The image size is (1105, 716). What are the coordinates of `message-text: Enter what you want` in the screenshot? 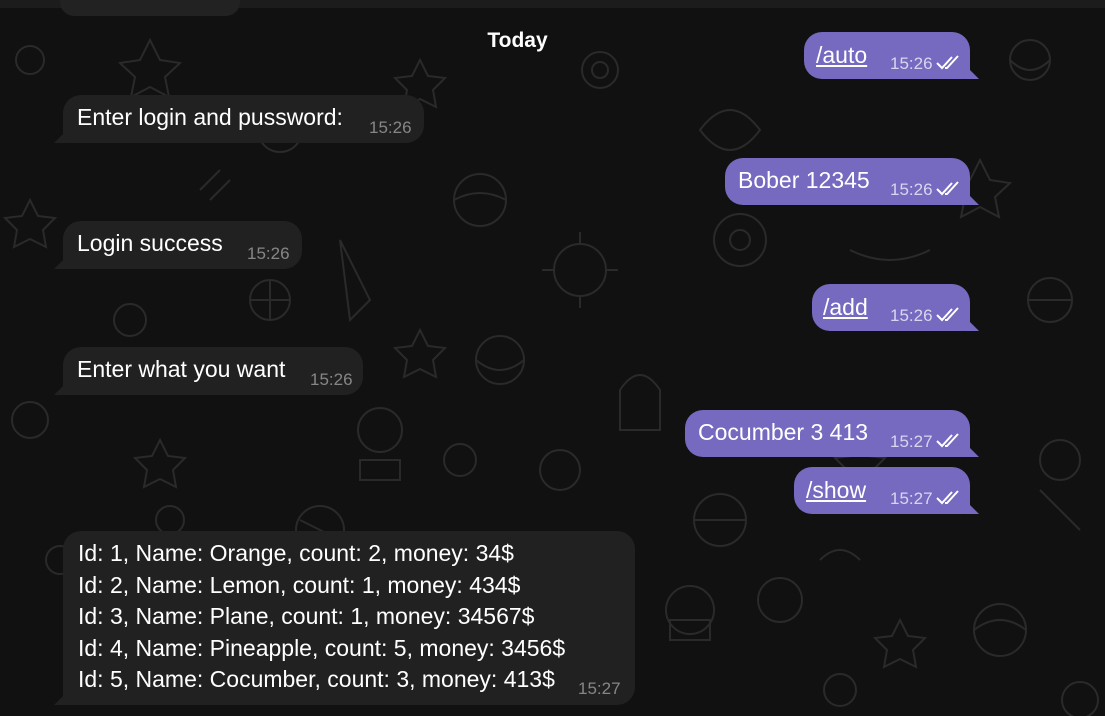 It's located at (181, 369).